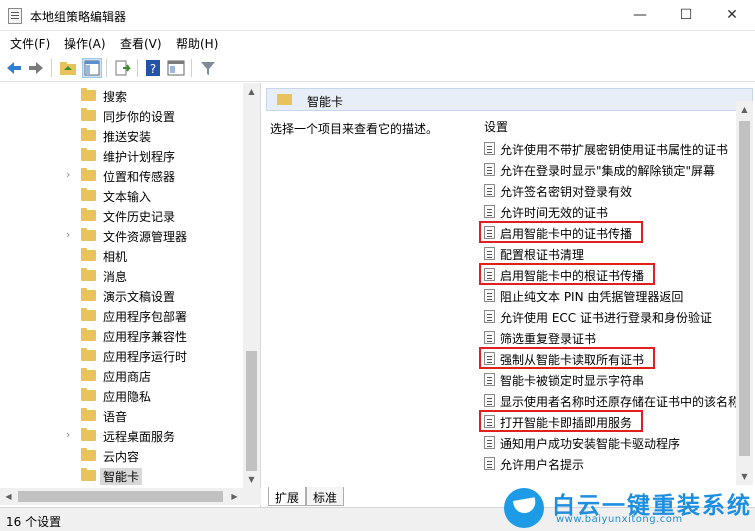  Describe the element at coordinates (566, 192) in the screenshot. I see `setting-label: 允许签名密钥对登录有效` at that location.